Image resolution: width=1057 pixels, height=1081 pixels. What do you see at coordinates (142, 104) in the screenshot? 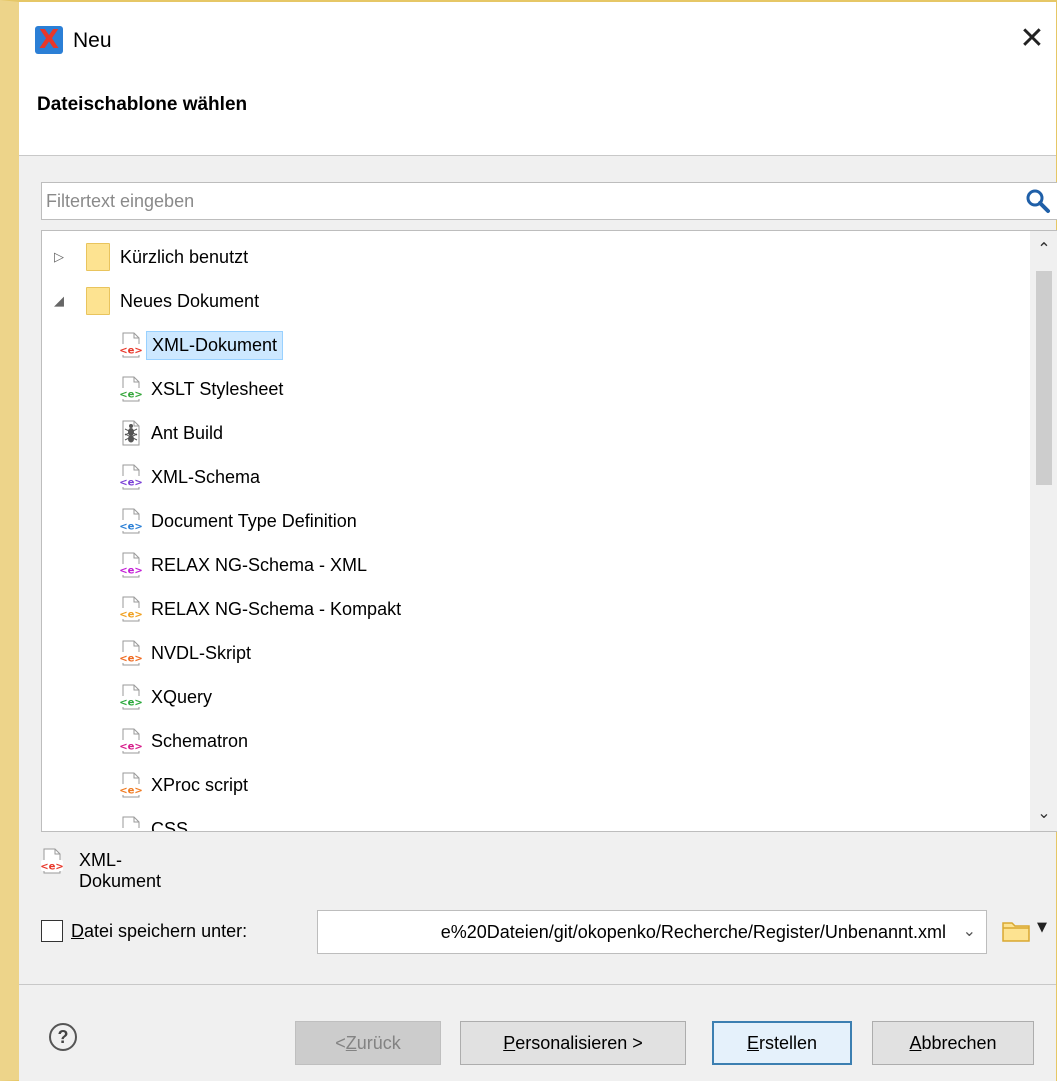
I see `page-title: Dateischablone wählen` at bounding box center [142, 104].